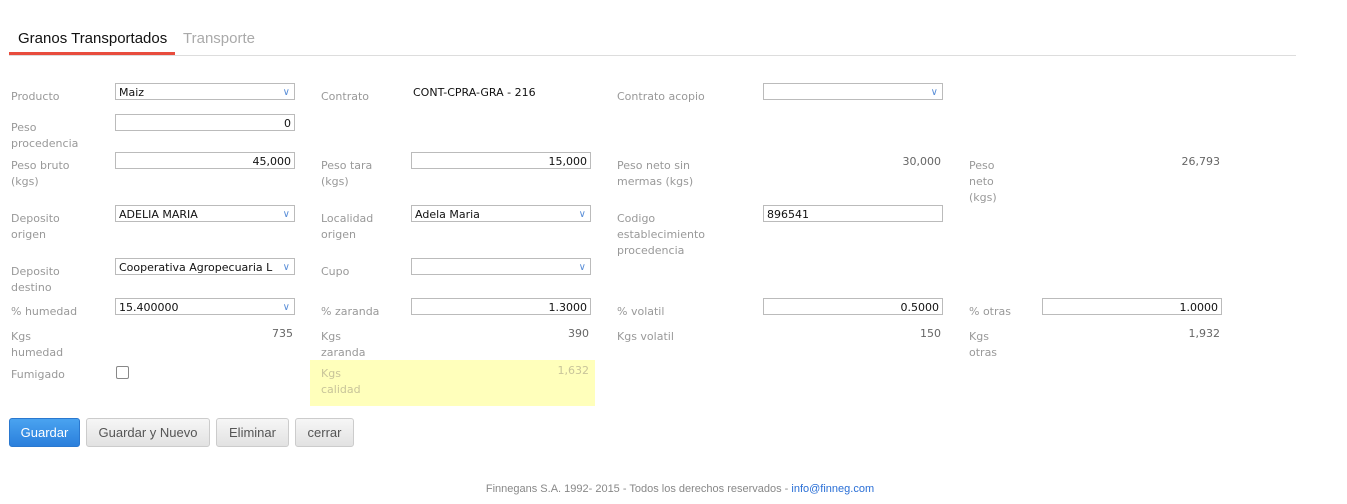 The image size is (1347, 504). Describe the element at coordinates (35, 226) in the screenshot. I see `deposito-origen-label: Deposito origen` at that location.